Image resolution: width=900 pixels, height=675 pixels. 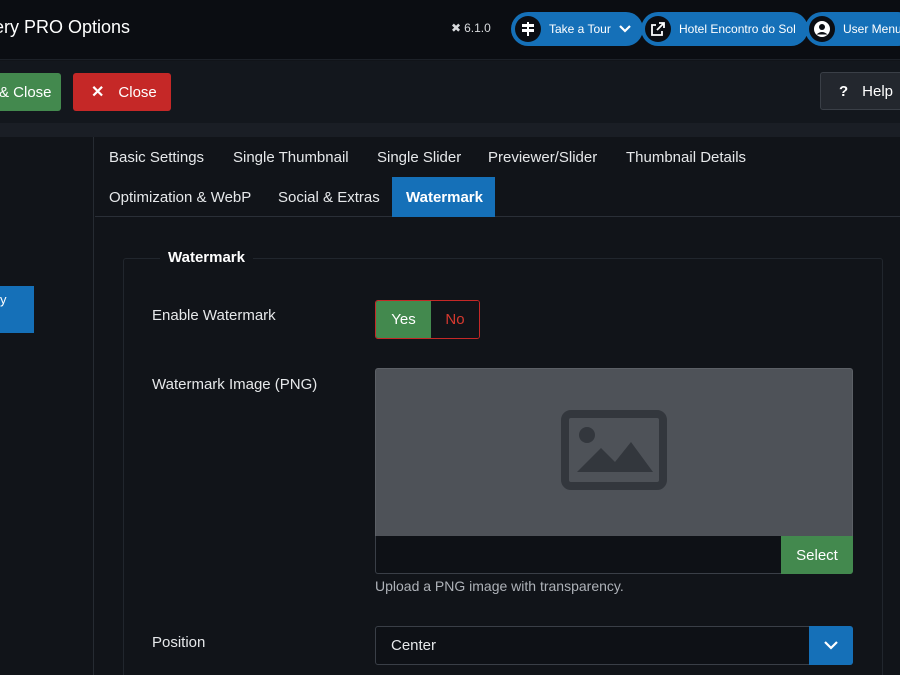 I want to click on tab-previewer-slider: Previewer/Slider, so click(x=542, y=157).